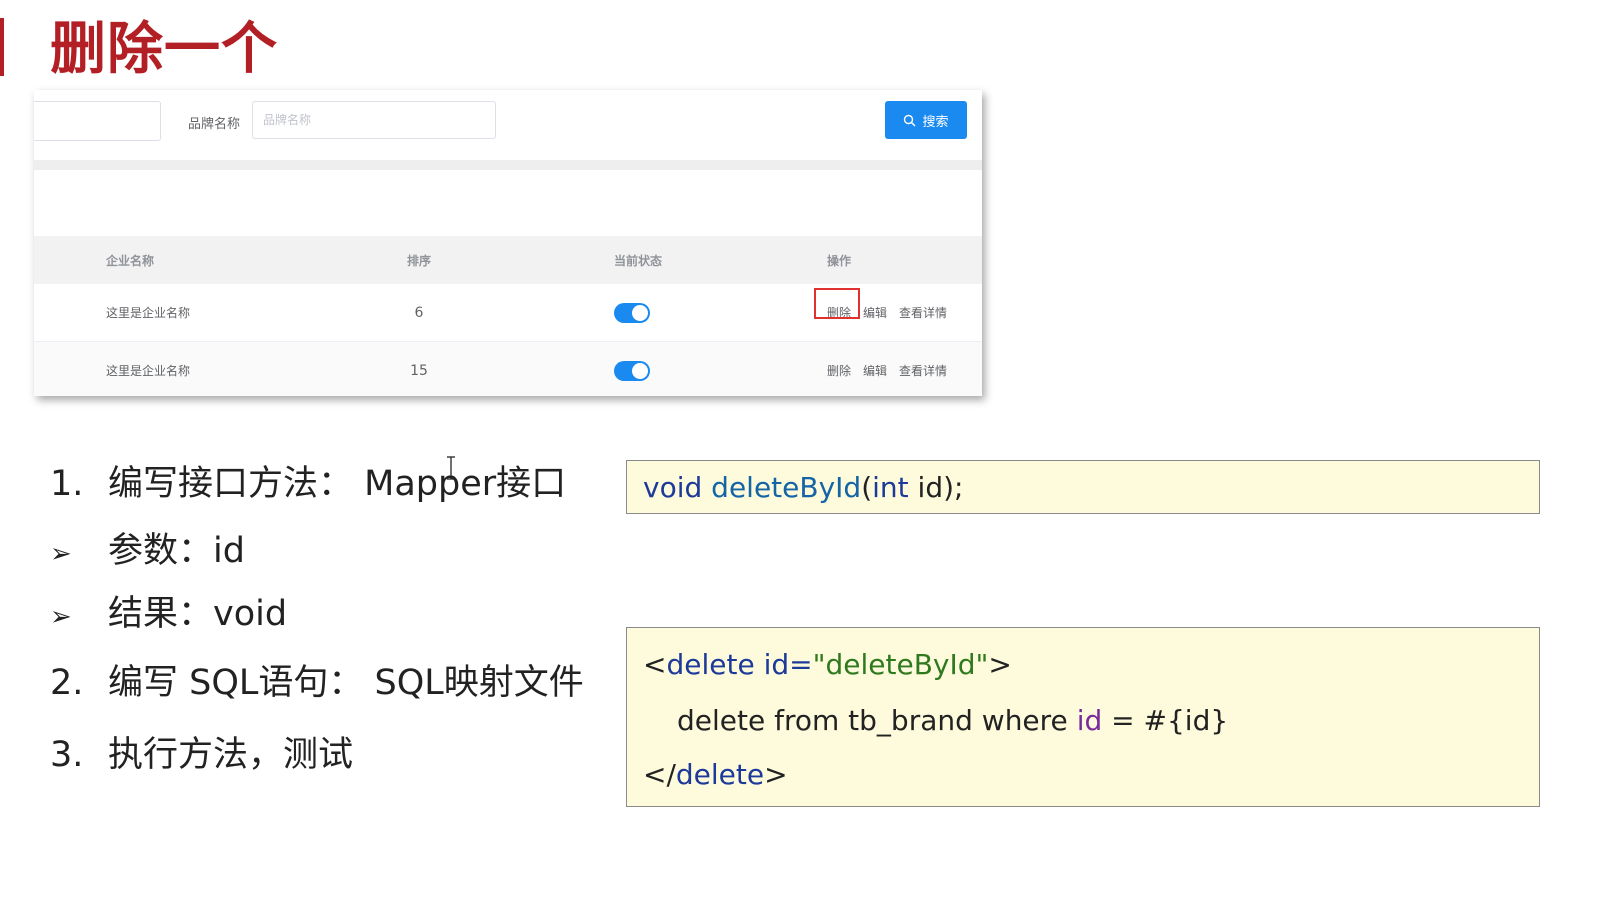  I want to click on code-string: "deleteById", so click(900, 664).